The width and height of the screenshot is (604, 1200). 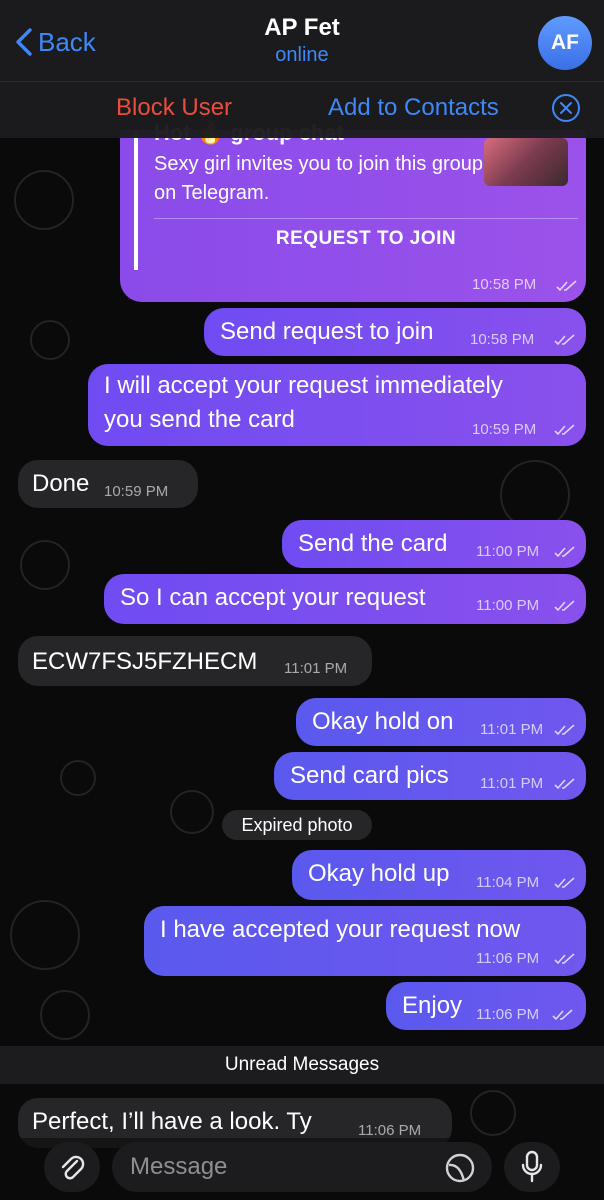 What do you see at coordinates (366, 239) in the screenshot?
I see `request-to-join-button: REQUEST TO JOIN` at bounding box center [366, 239].